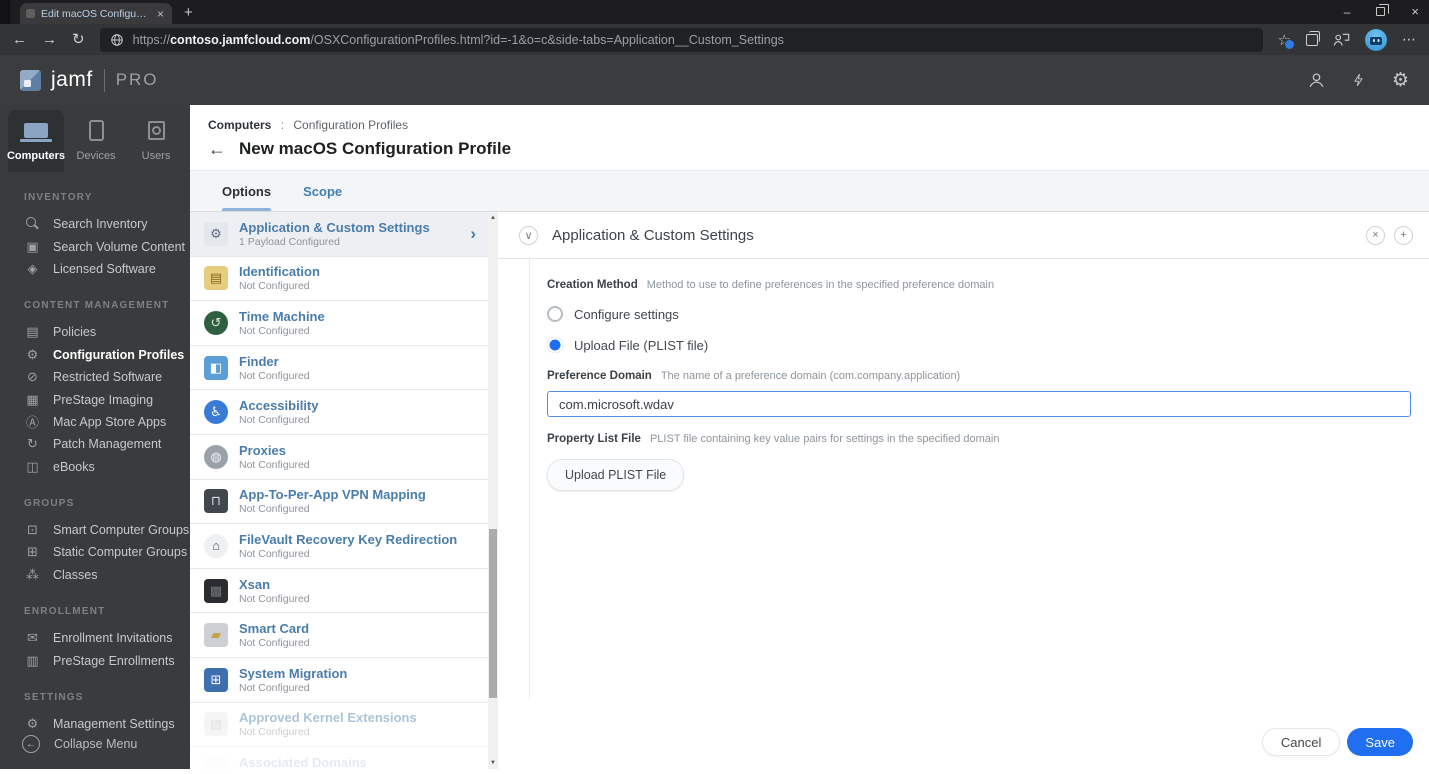  Describe the element at coordinates (96, 13) in the screenshot. I see `browser-tab: Edit macOS Configuration Profile ×` at that location.